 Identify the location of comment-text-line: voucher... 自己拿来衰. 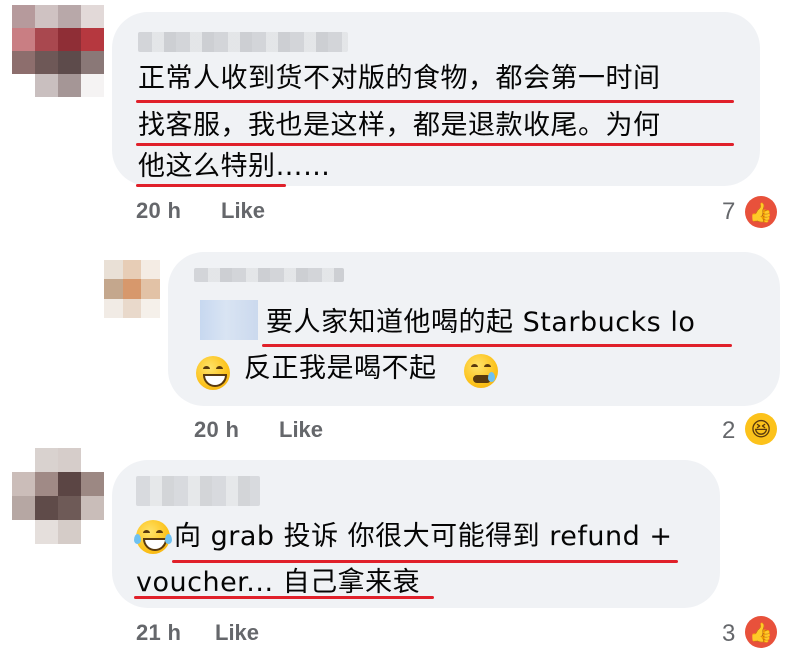
(278, 582).